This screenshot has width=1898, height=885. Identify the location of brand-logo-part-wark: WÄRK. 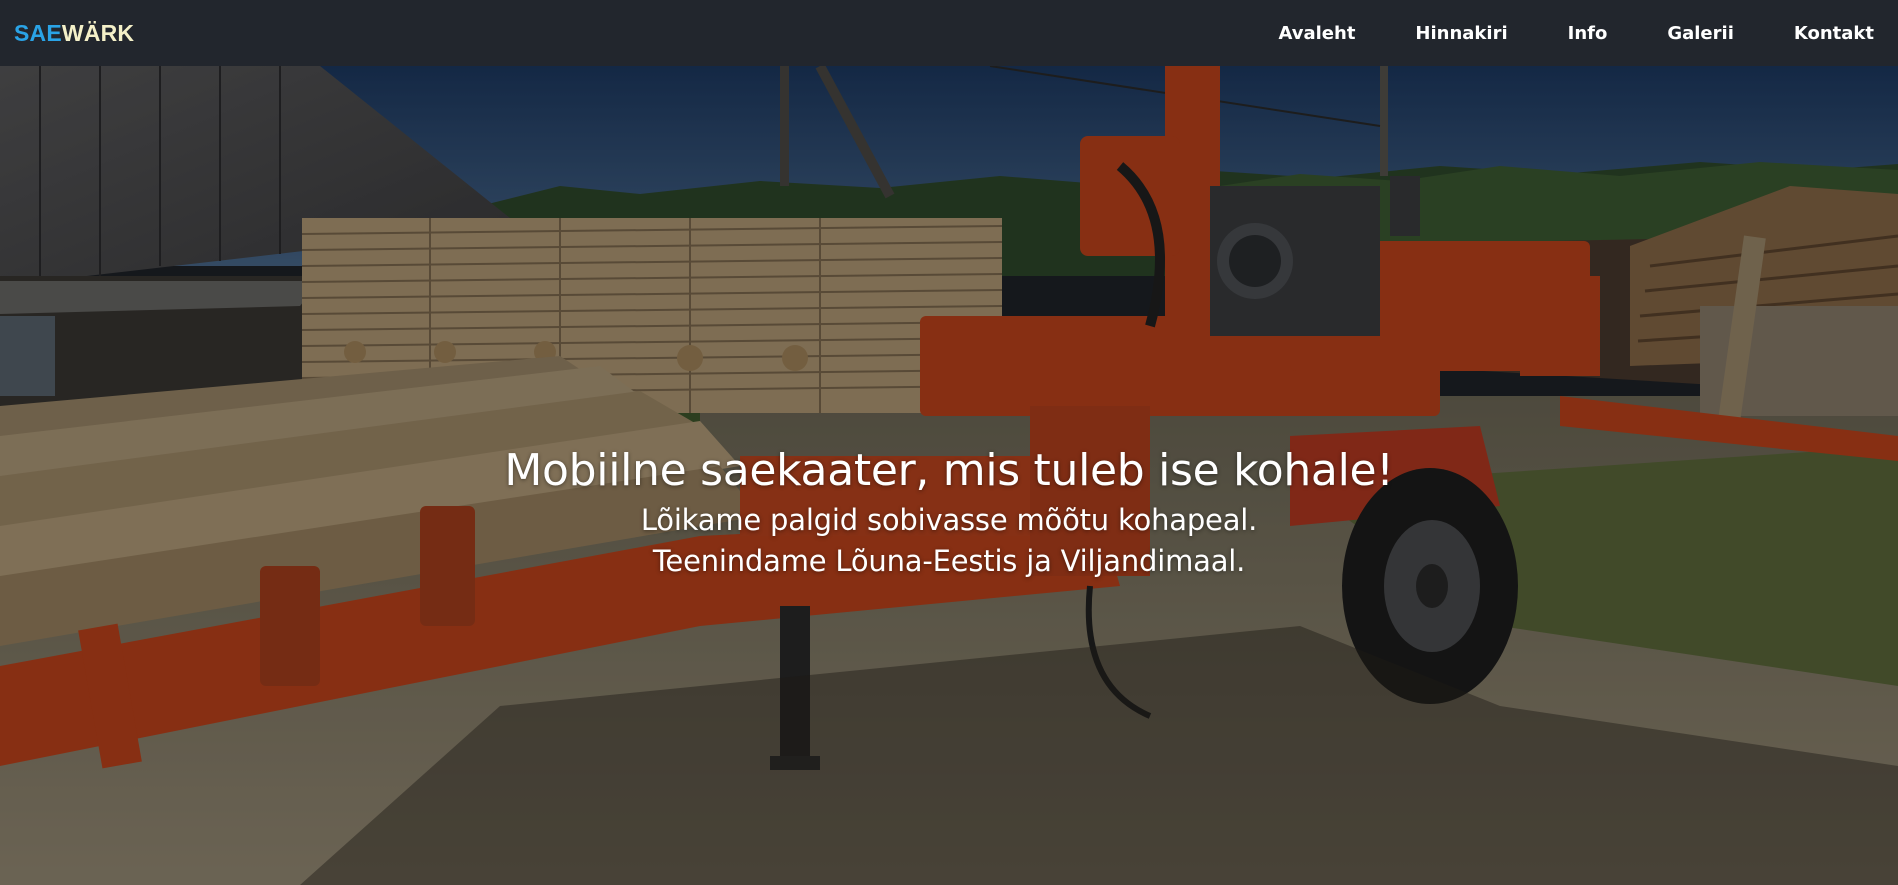
(98, 32).